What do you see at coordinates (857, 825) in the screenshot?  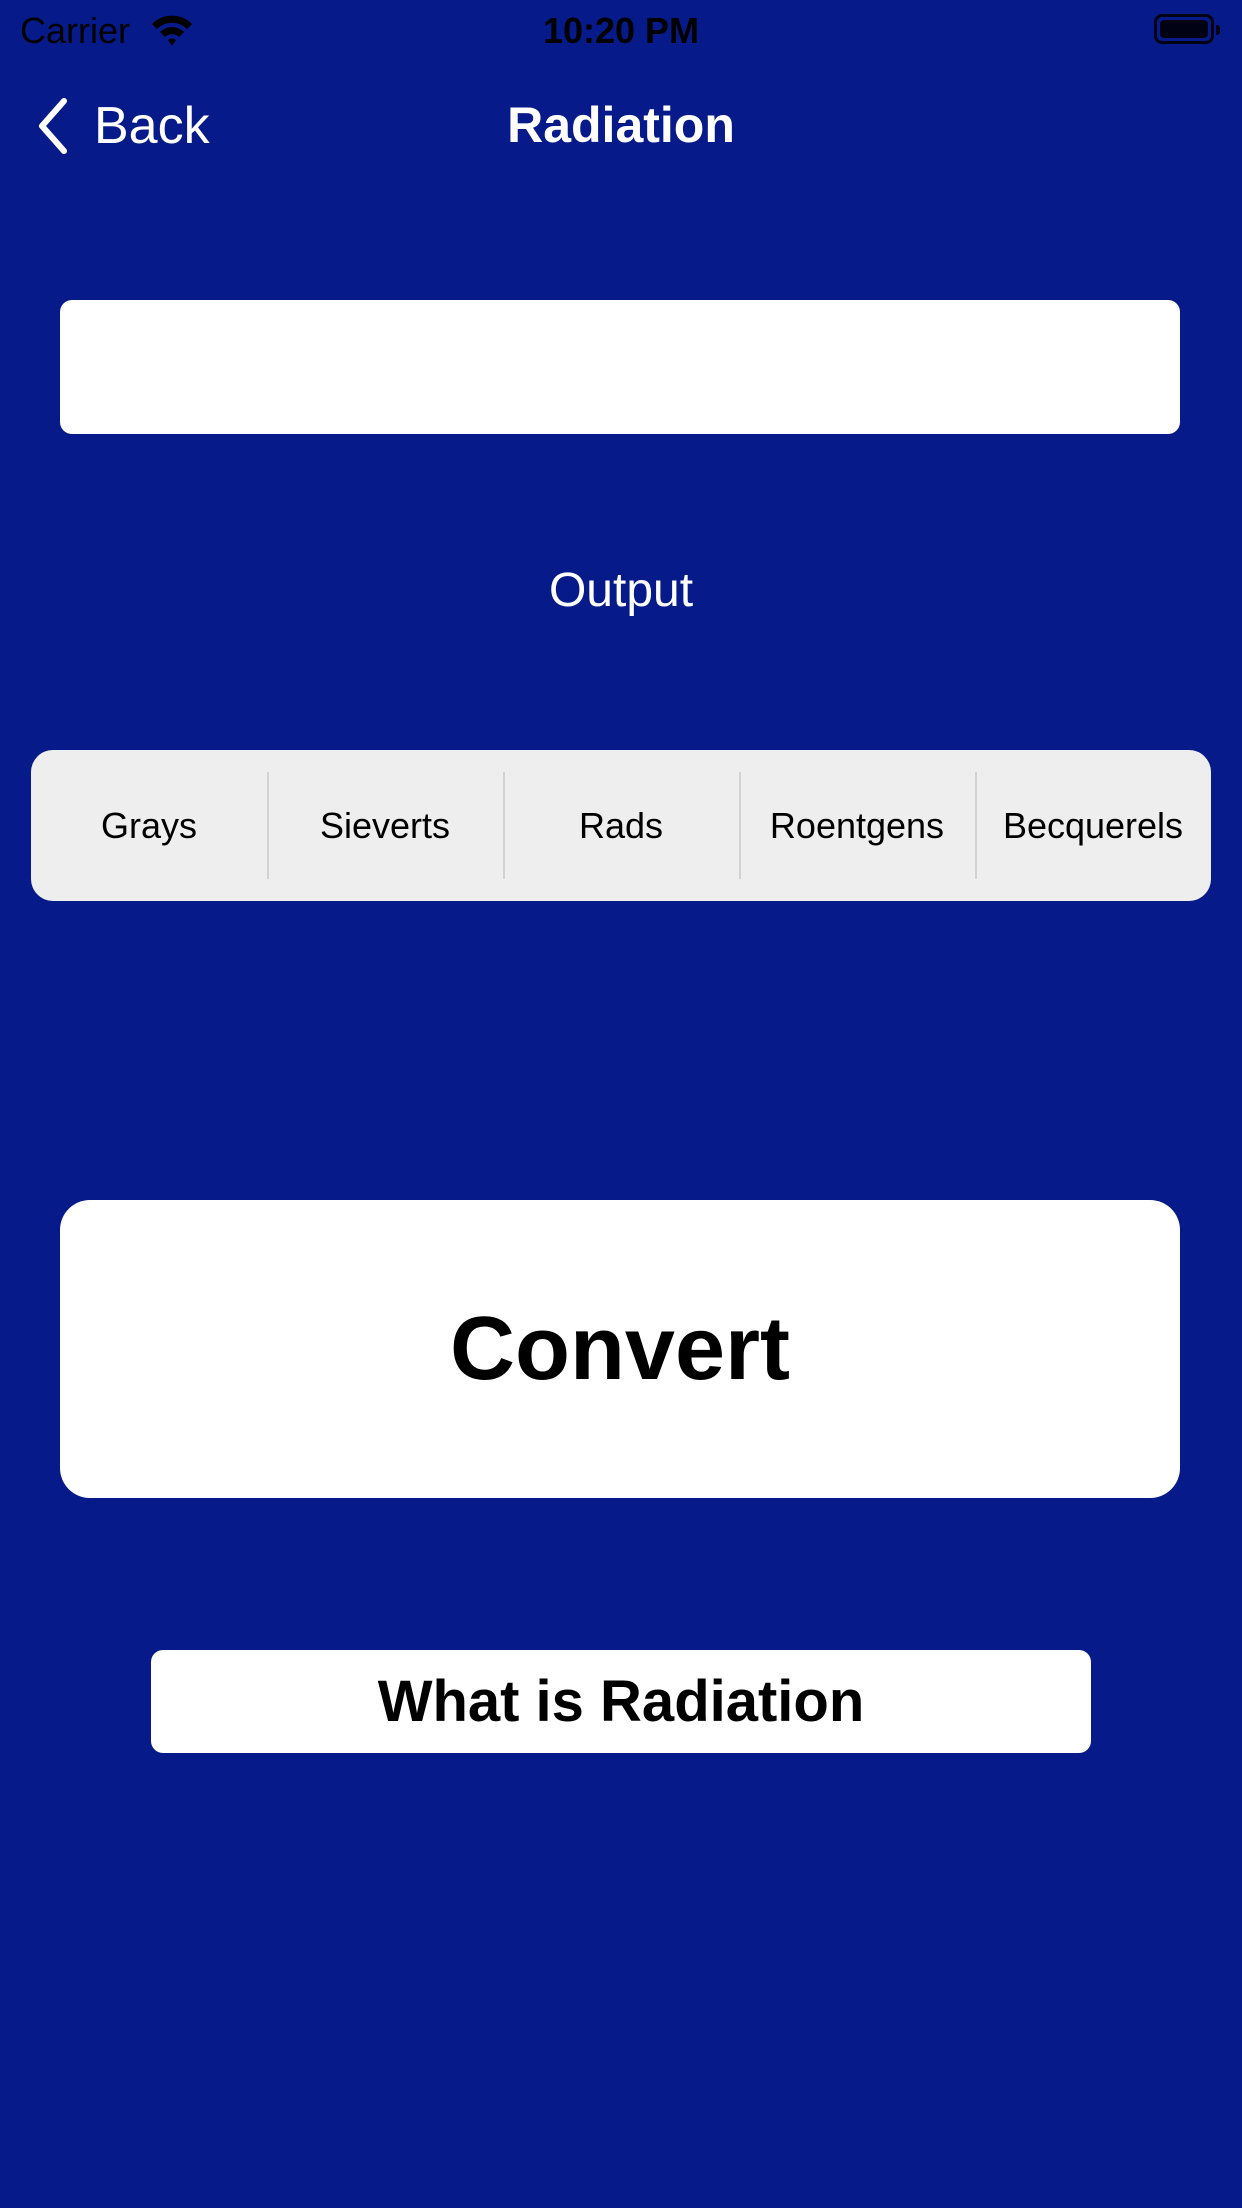 I see `segment-roentgens: Roentgens` at bounding box center [857, 825].